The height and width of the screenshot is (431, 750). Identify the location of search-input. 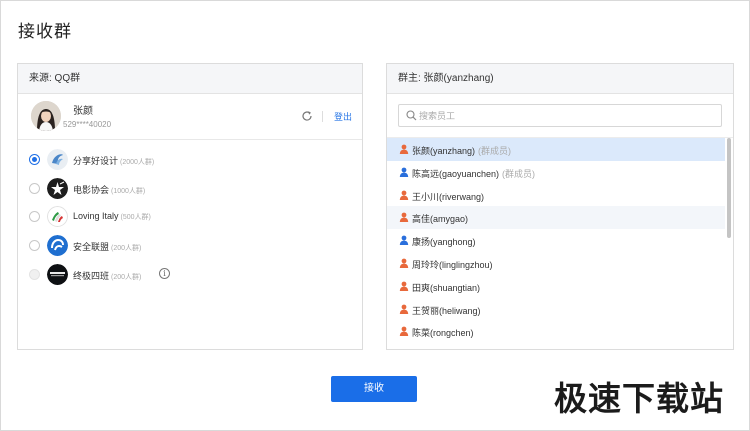
(564, 115).